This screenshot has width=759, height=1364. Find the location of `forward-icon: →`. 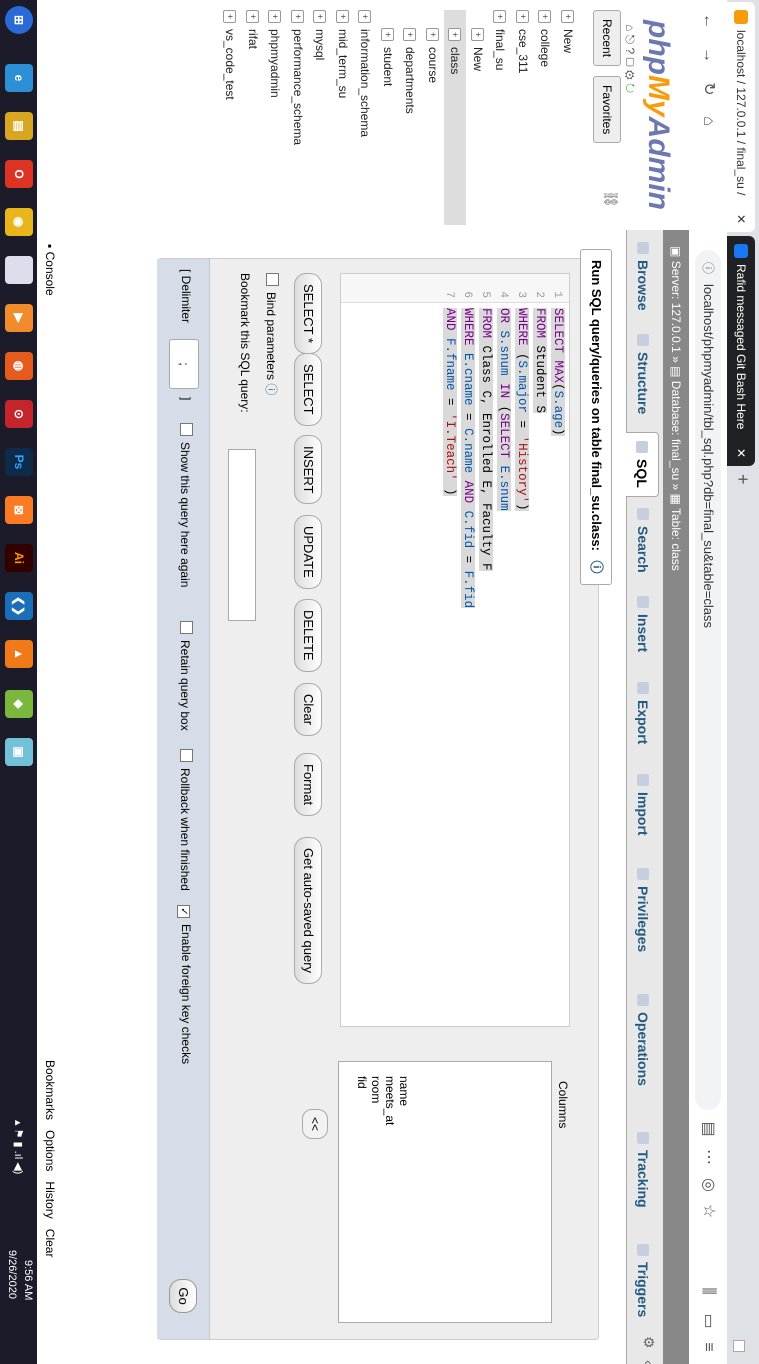

forward-icon: → is located at coordinates (708, 55).